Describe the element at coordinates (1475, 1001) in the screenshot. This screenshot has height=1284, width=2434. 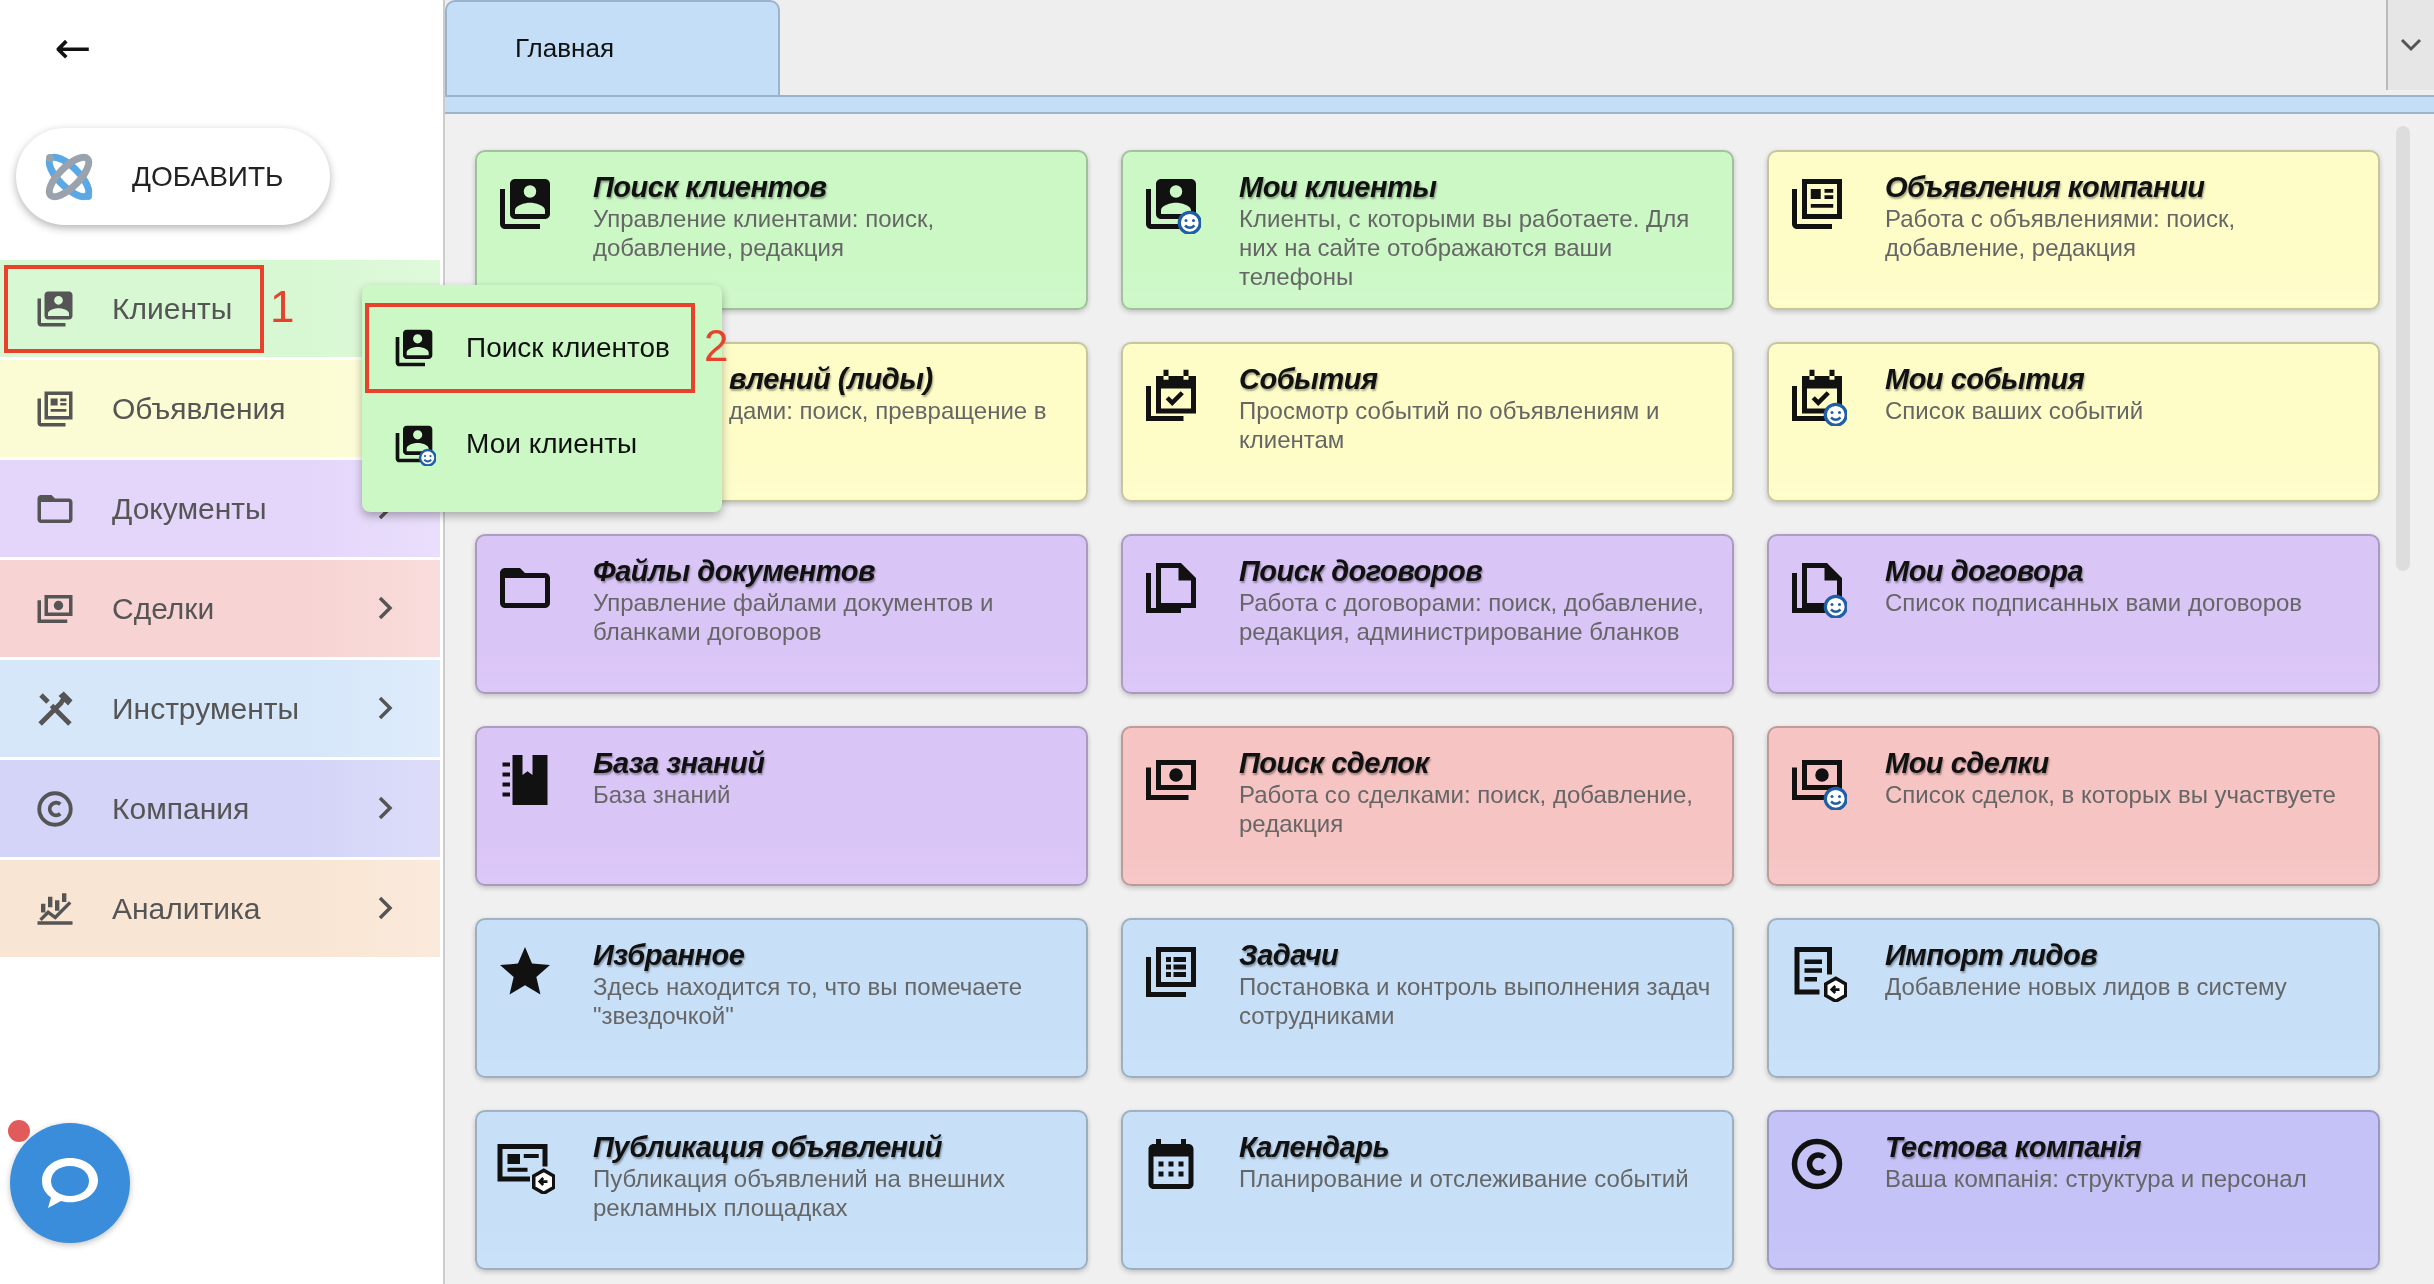
I see `card-description: Постановка и контроль выполнения задач сотрудниками` at that location.